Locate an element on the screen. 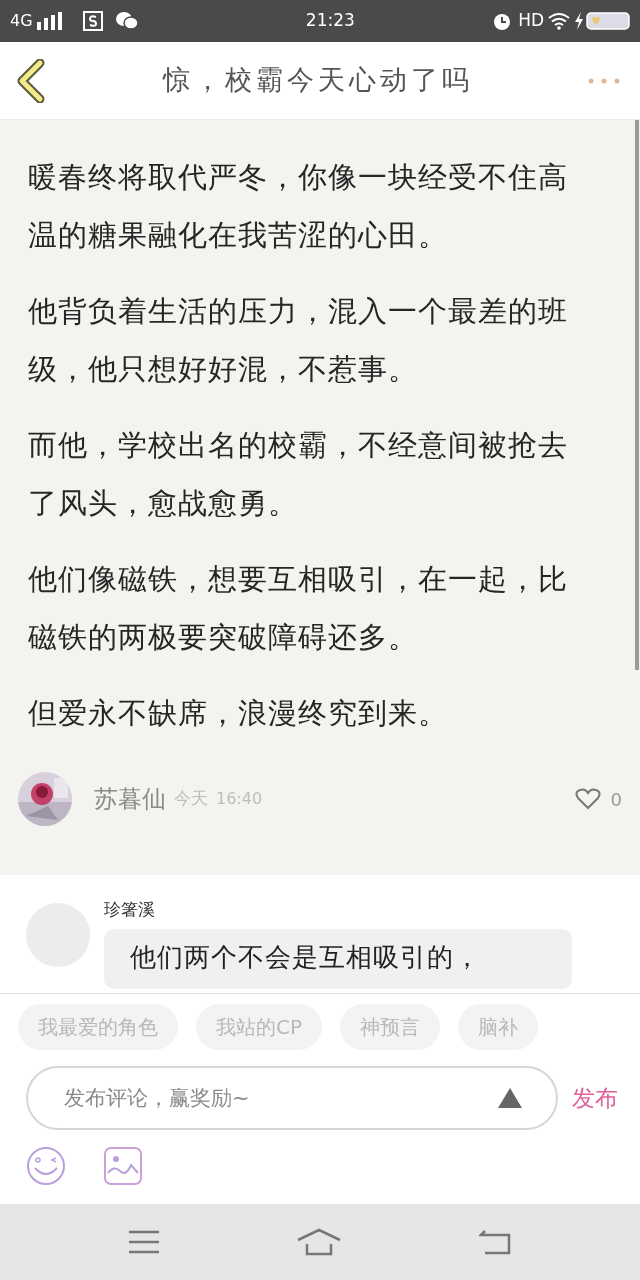 Image resolution: width=640 pixels, height=1280 pixels. like-button: 0 is located at coordinates (598, 799).